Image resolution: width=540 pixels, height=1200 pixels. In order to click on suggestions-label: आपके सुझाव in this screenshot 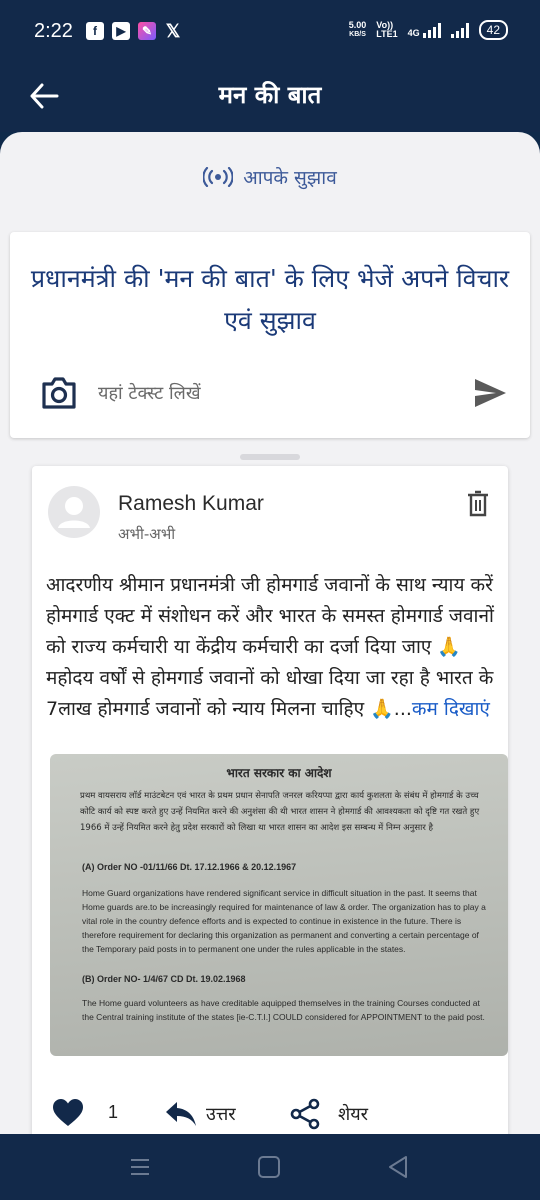, I will do `click(290, 178)`.